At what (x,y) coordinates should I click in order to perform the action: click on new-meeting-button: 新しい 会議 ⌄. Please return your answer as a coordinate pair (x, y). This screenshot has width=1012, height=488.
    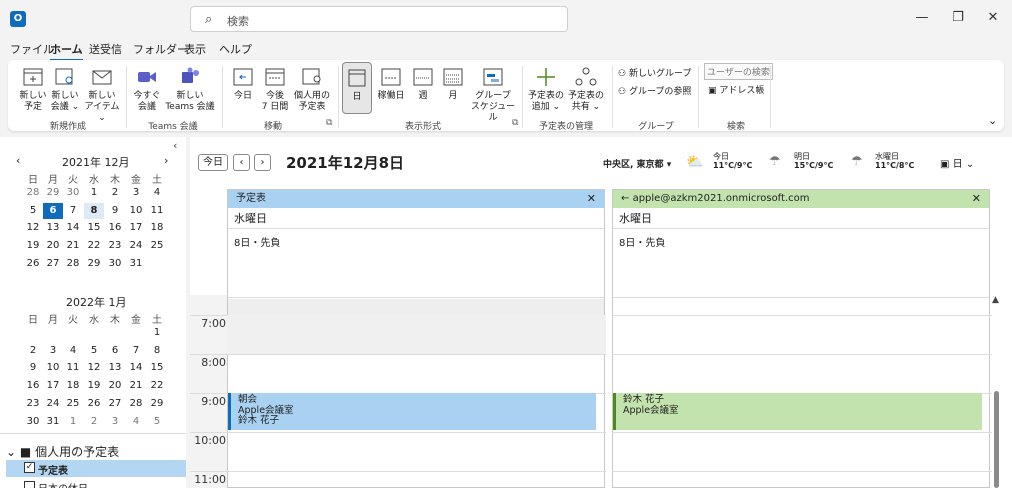
    Looking at the image, I should click on (65, 89).